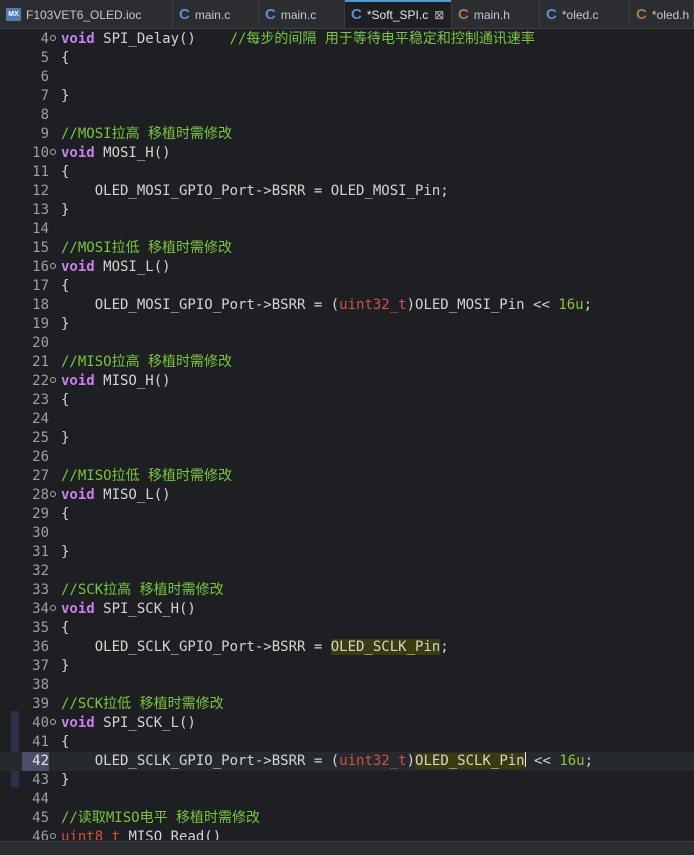 This screenshot has height=855, width=694. I want to click on c-file-icon: C, so click(551, 14).